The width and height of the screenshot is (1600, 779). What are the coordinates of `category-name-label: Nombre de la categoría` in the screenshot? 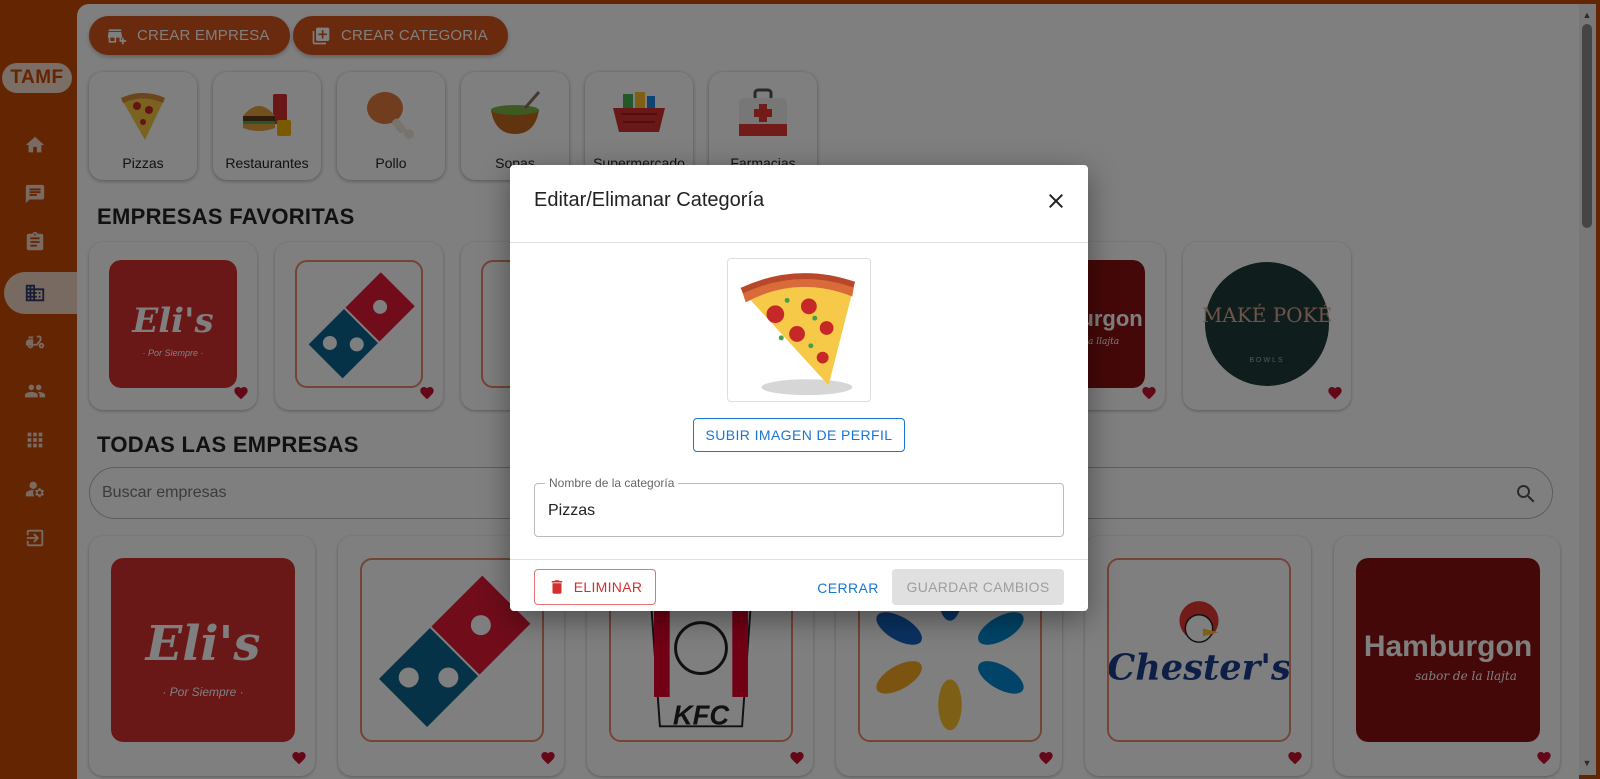 It's located at (612, 483).